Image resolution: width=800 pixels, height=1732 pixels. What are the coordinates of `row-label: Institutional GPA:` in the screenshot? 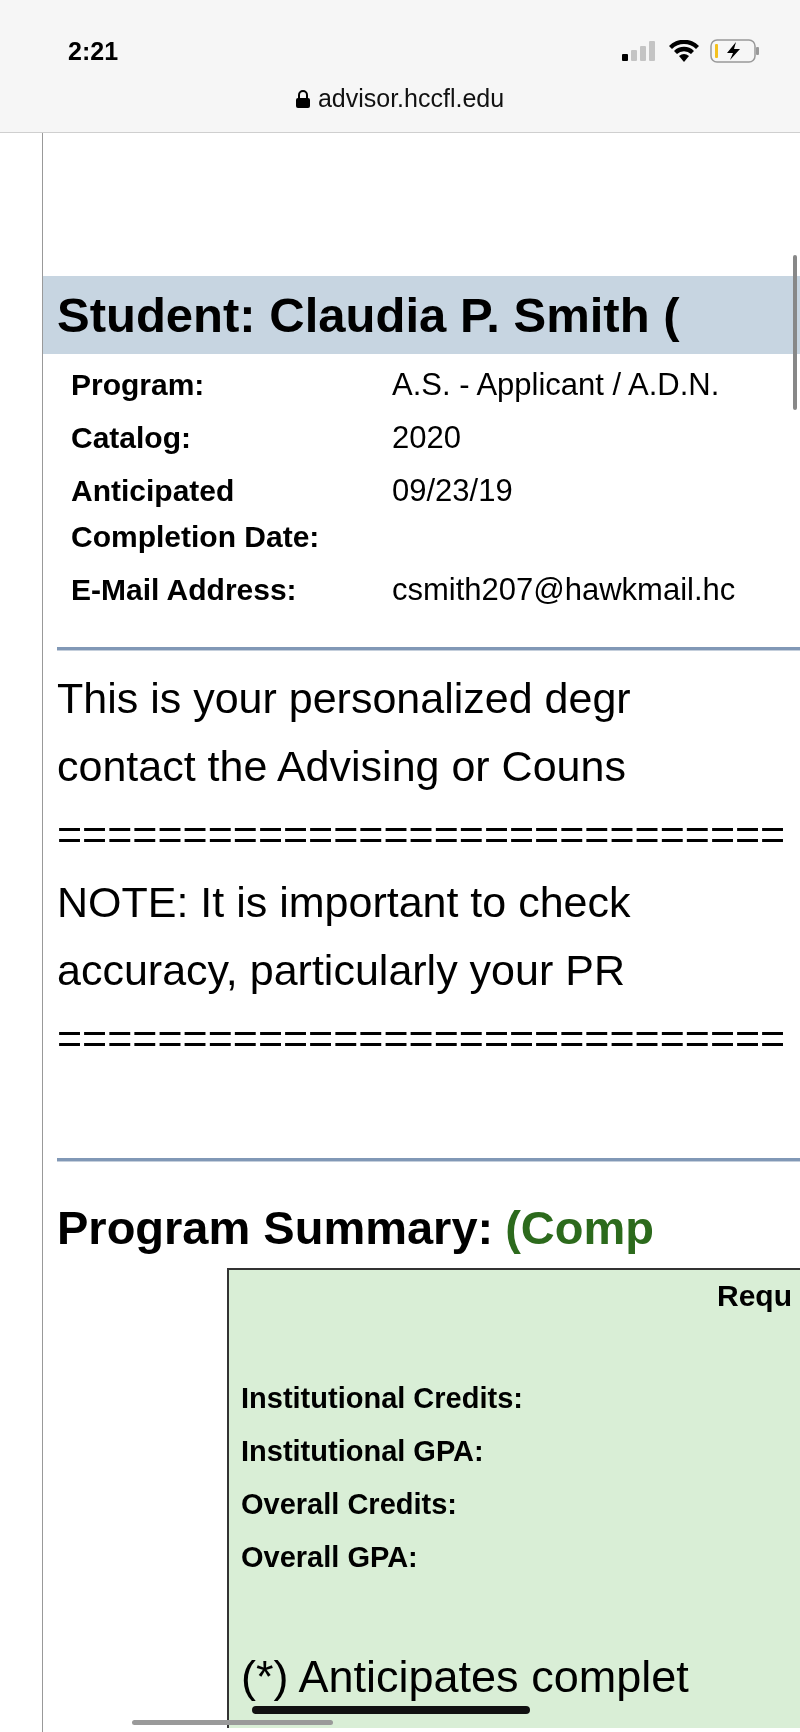 It's located at (363, 1451).